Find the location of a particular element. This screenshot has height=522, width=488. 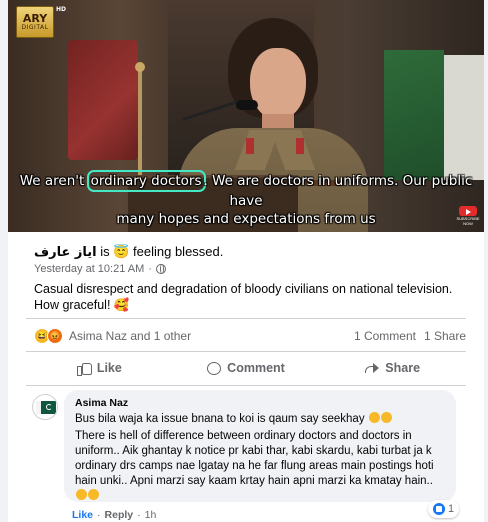

speaker-face is located at coordinates (278, 84).